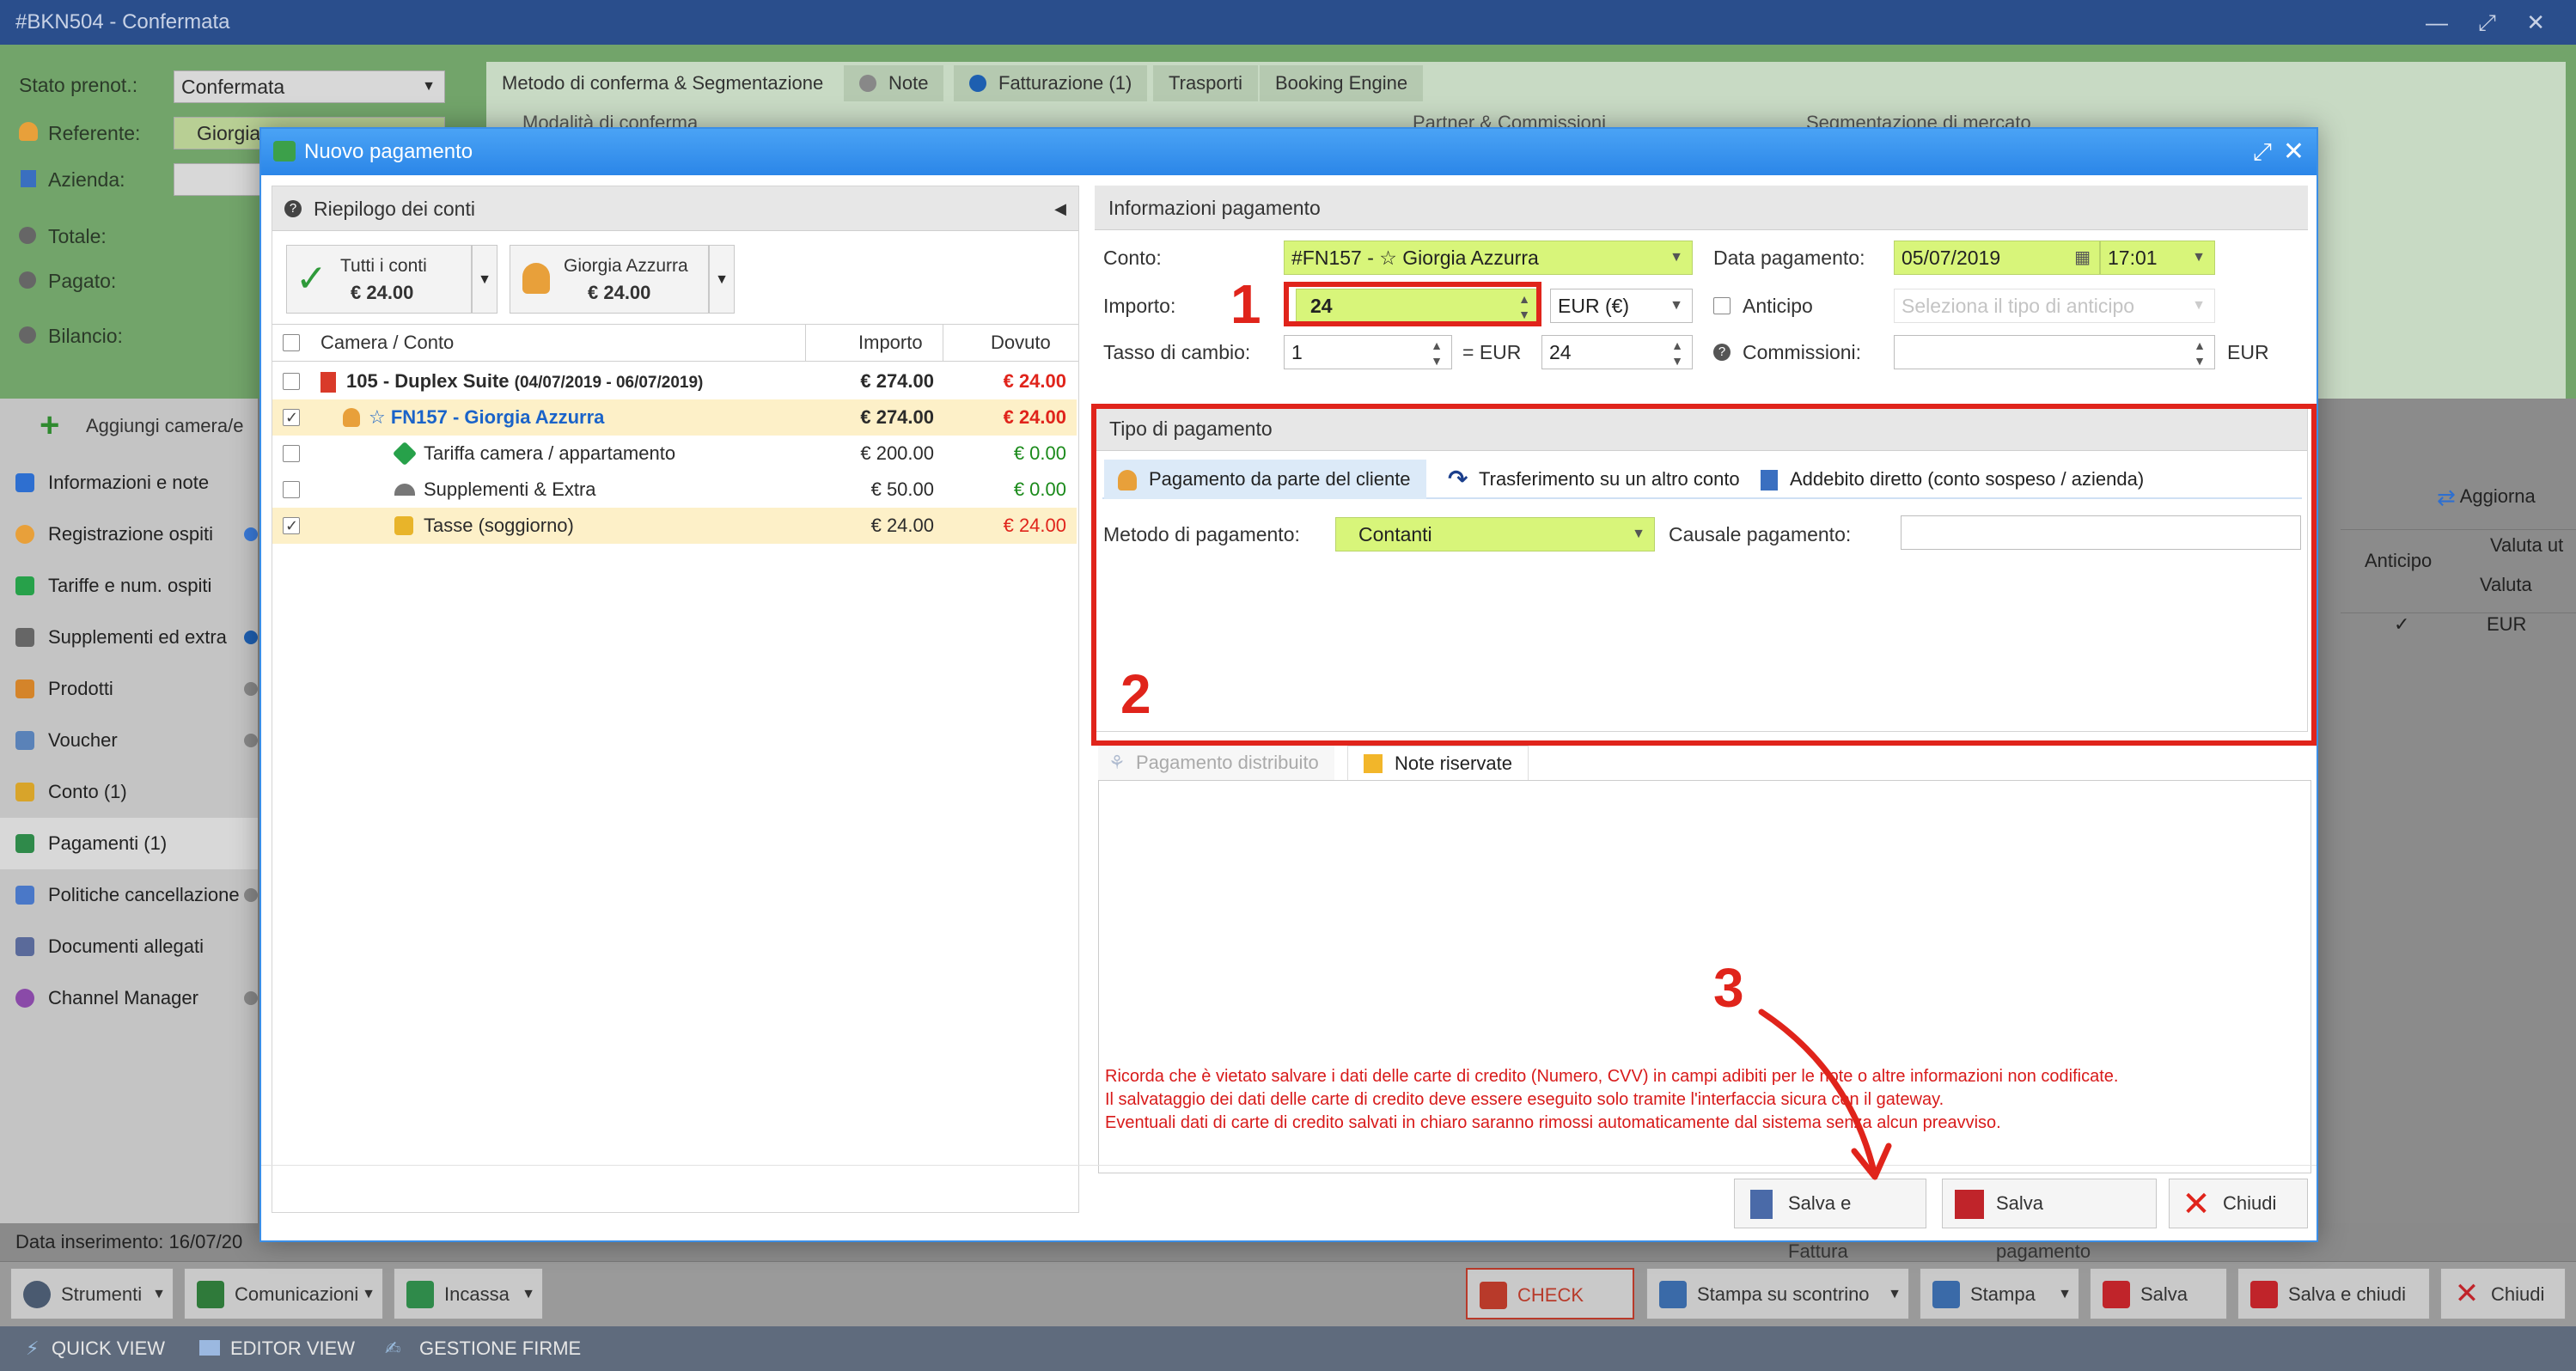 This screenshot has width=2576, height=1371. Describe the element at coordinates (1787, 352) in the screenshot. I see `commissioni-label: ? Commissioni:` at that location.